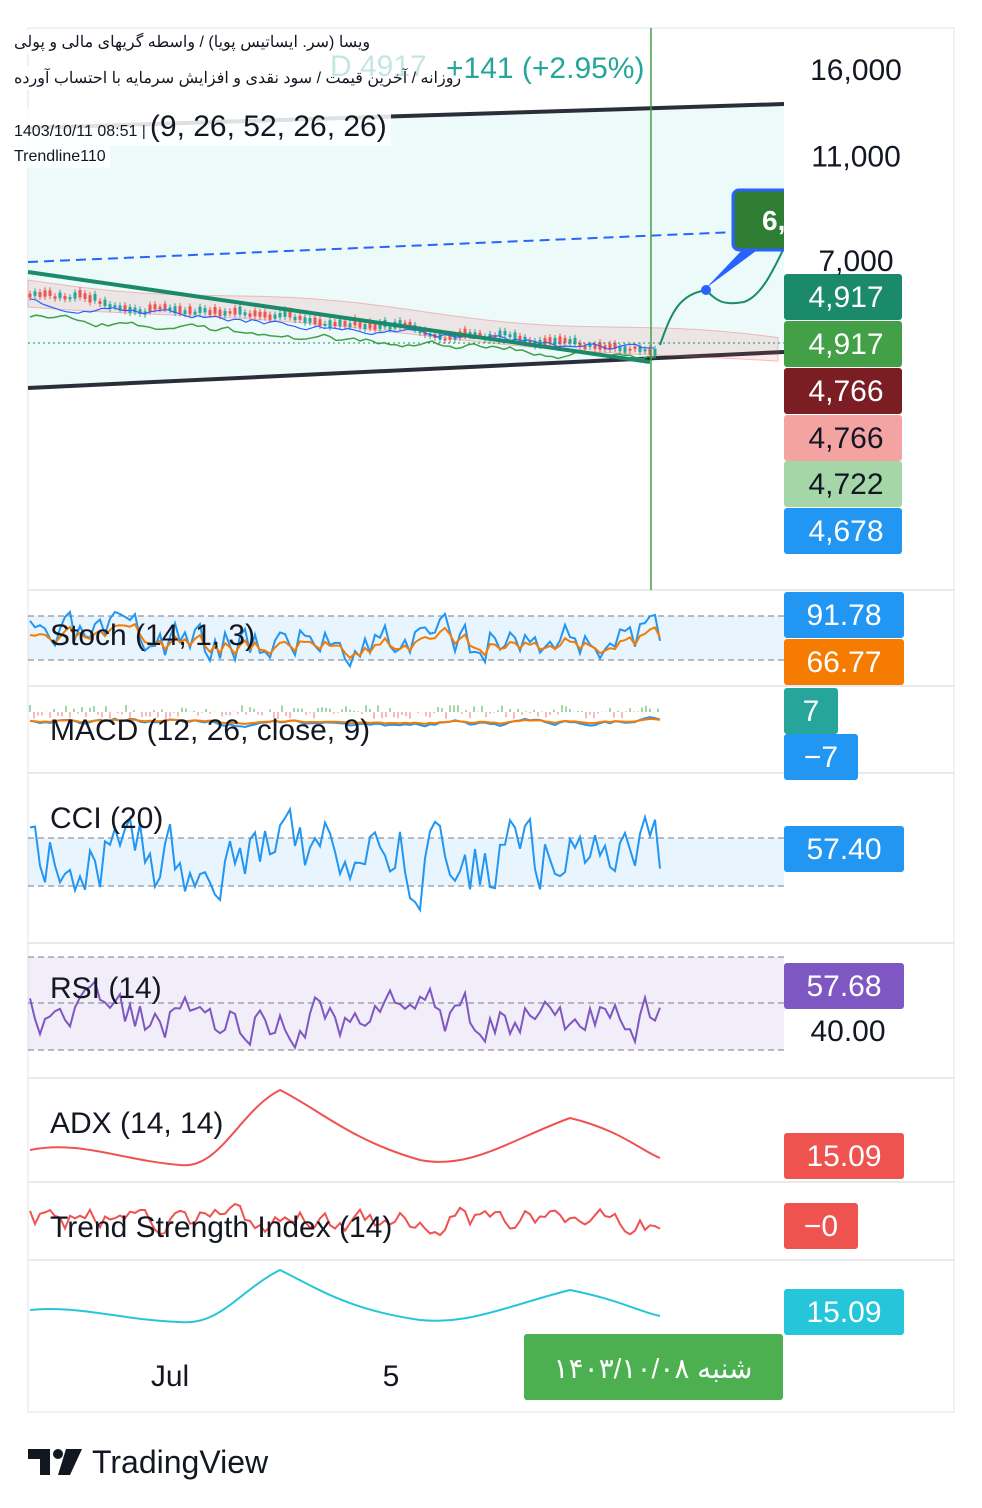  I want to click on tradingview-logo: TradingView, so click(148, 1462).